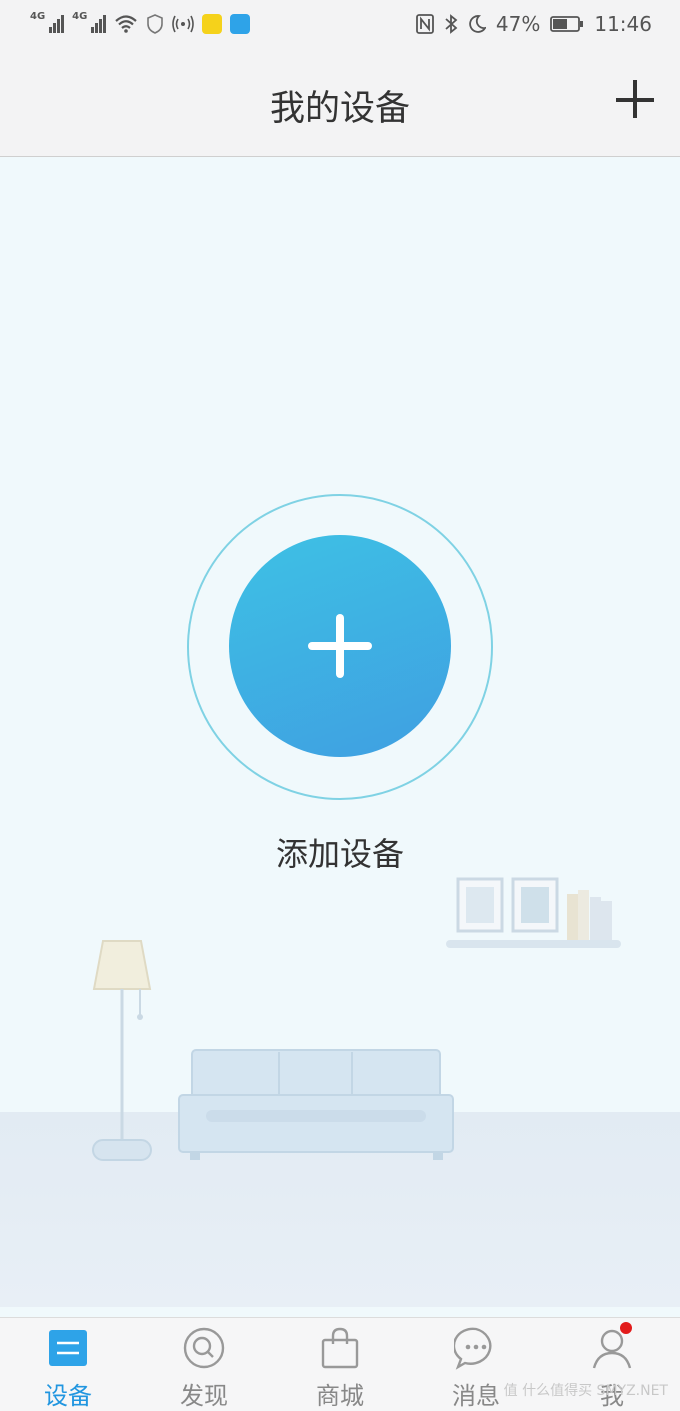 This screenshot has height=1411, width=680. Describe the element at coordinates (340, 1396) in the screenshot. I see `tab-label: 商城` at that location.